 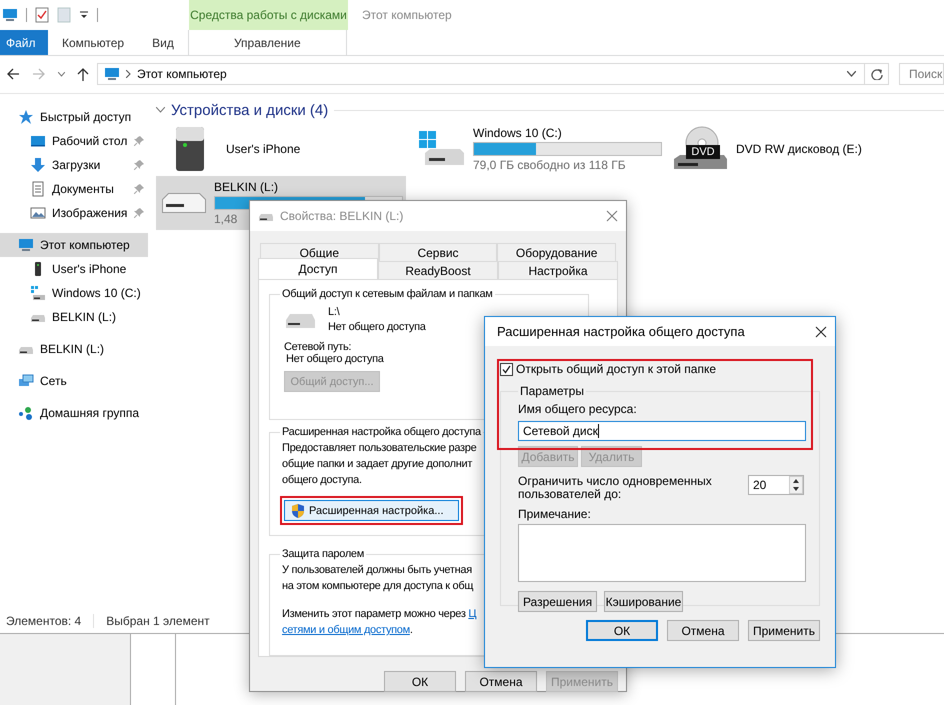 I want to click on group-label: Общий доступ к сетевым файлам и папкам, so click(x=387, y=294).